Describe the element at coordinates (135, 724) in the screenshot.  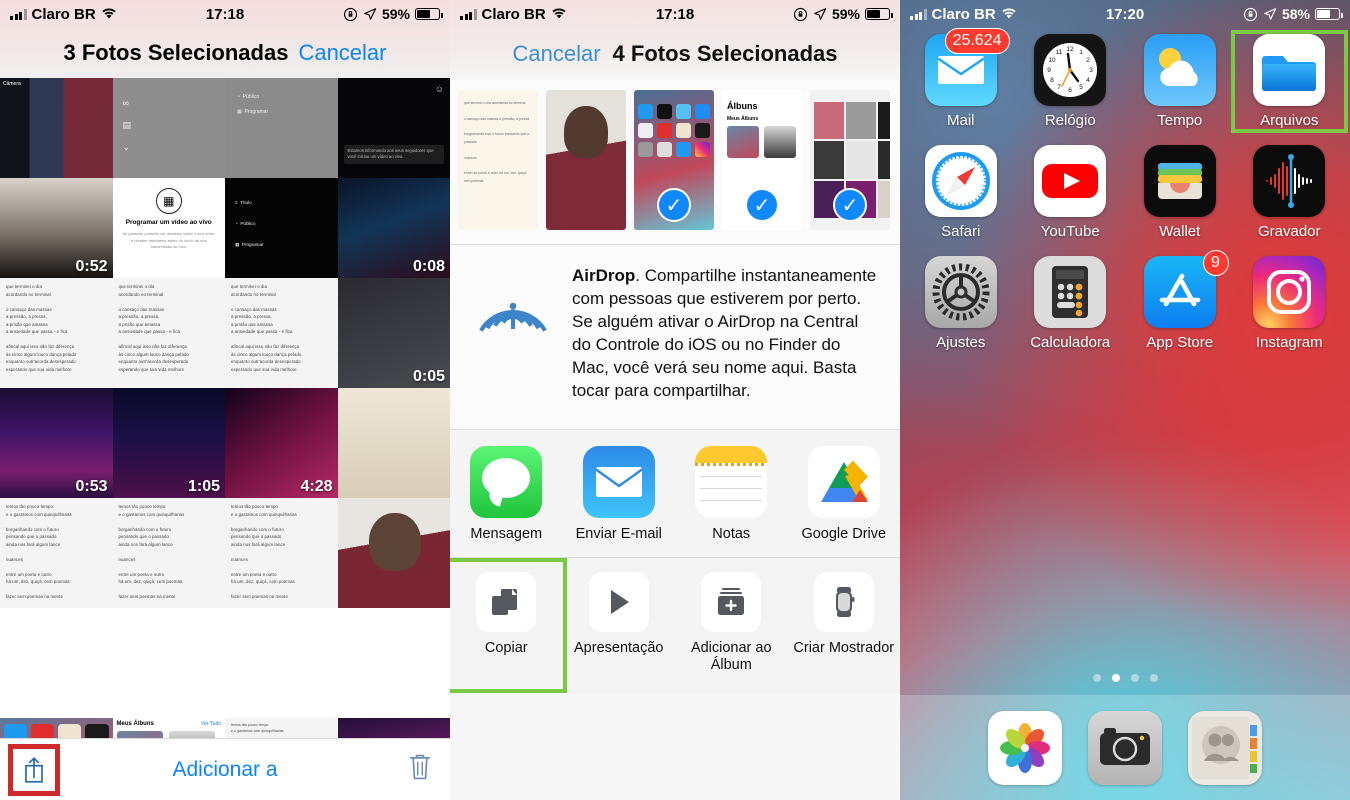
I see `albums-sub: Meus Álbuns` at that location.